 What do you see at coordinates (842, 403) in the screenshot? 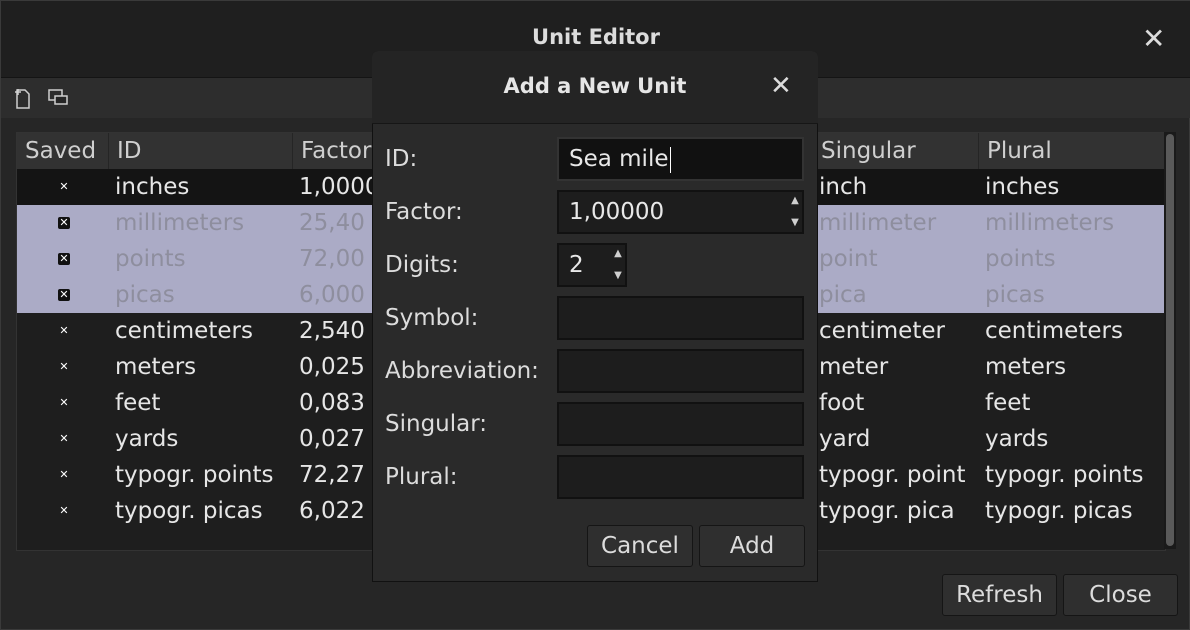
I see `row-singular: foot` at bounding box center [842, 403].